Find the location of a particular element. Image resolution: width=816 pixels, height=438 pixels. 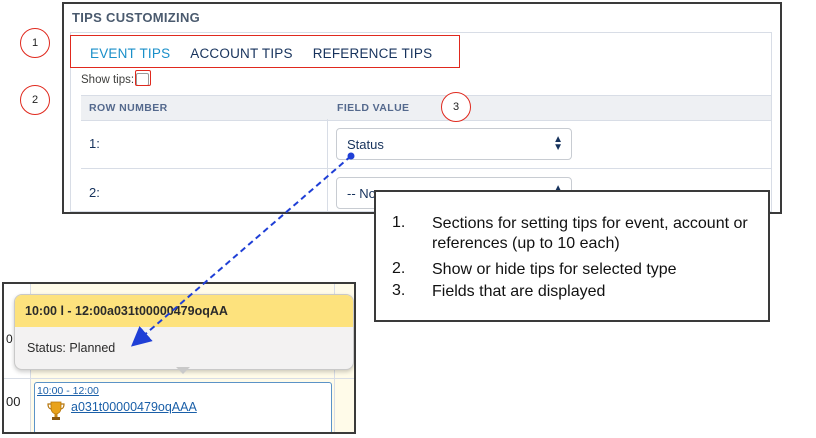

event-name-link: a031t00000479oqAAA is located at coordinates (134, 407).